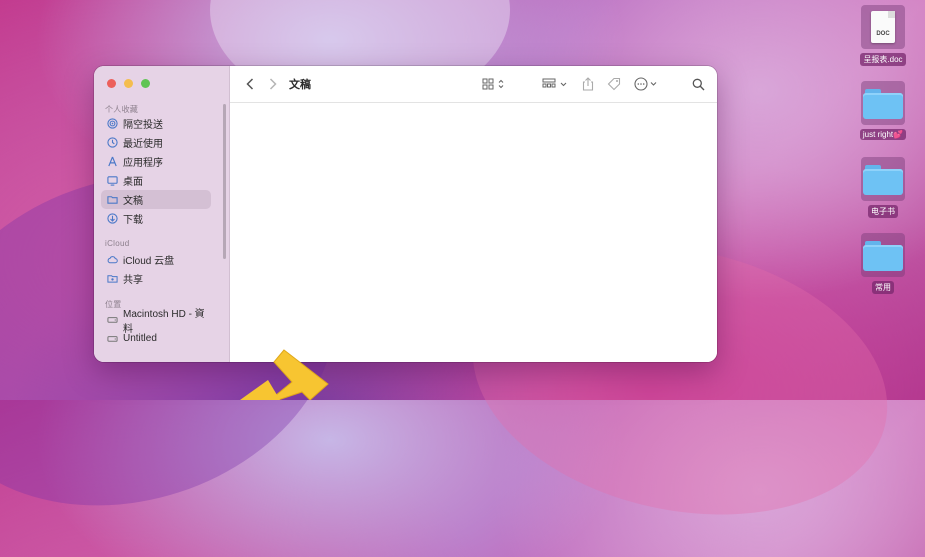  Describe the element at coordinates (145, 83) in the screenshot. I see `zoom-button` at that location.